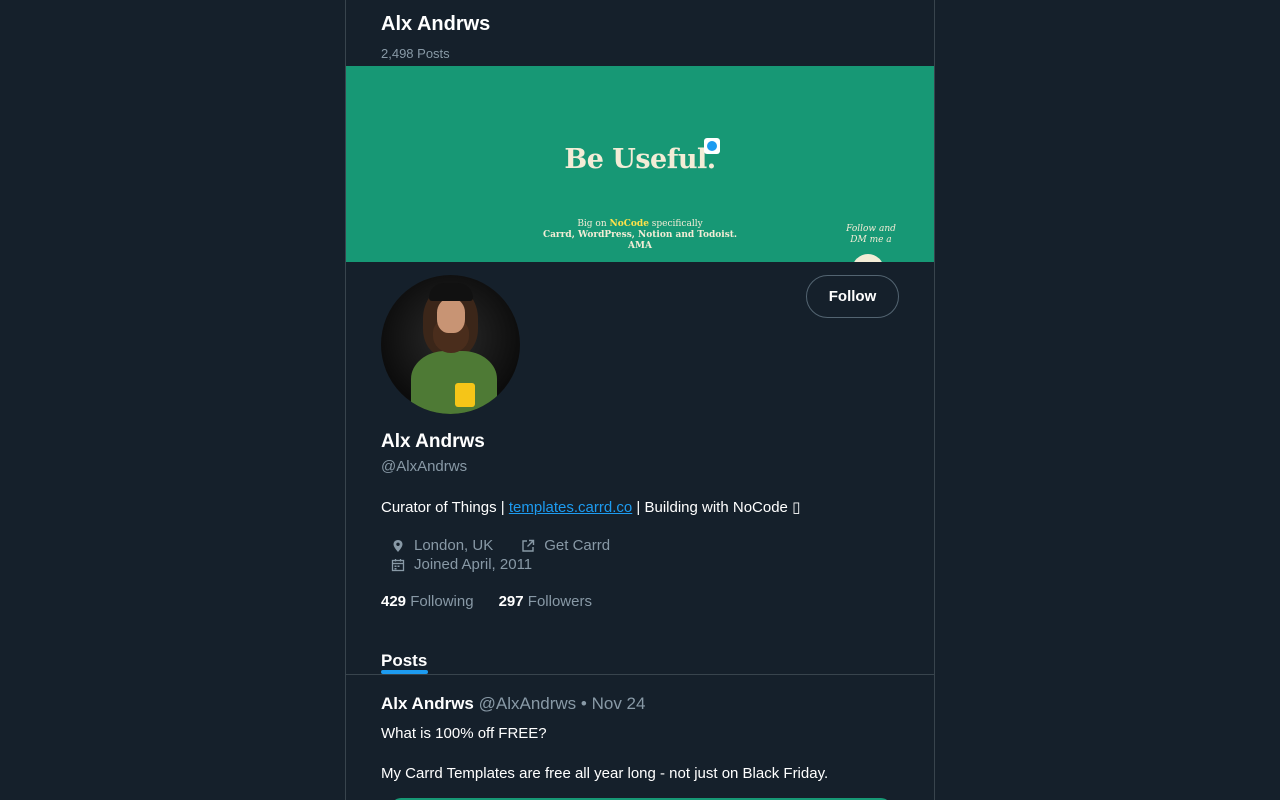  Describe the element at coordinates (640, 674) in the screenshot. I see `tabs-divider` at that location.